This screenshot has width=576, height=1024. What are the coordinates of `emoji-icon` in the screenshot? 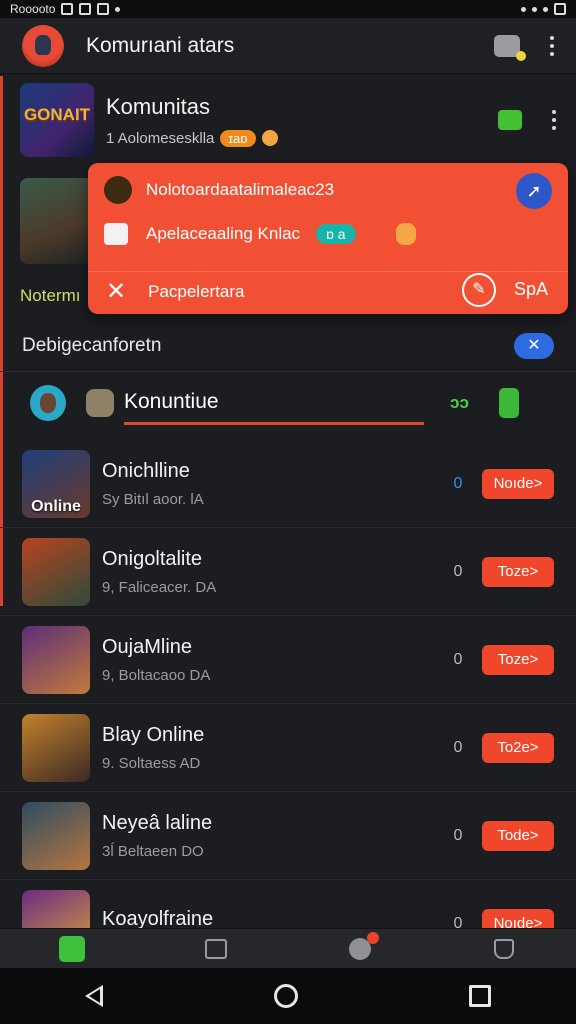 It's located at (269, 138).